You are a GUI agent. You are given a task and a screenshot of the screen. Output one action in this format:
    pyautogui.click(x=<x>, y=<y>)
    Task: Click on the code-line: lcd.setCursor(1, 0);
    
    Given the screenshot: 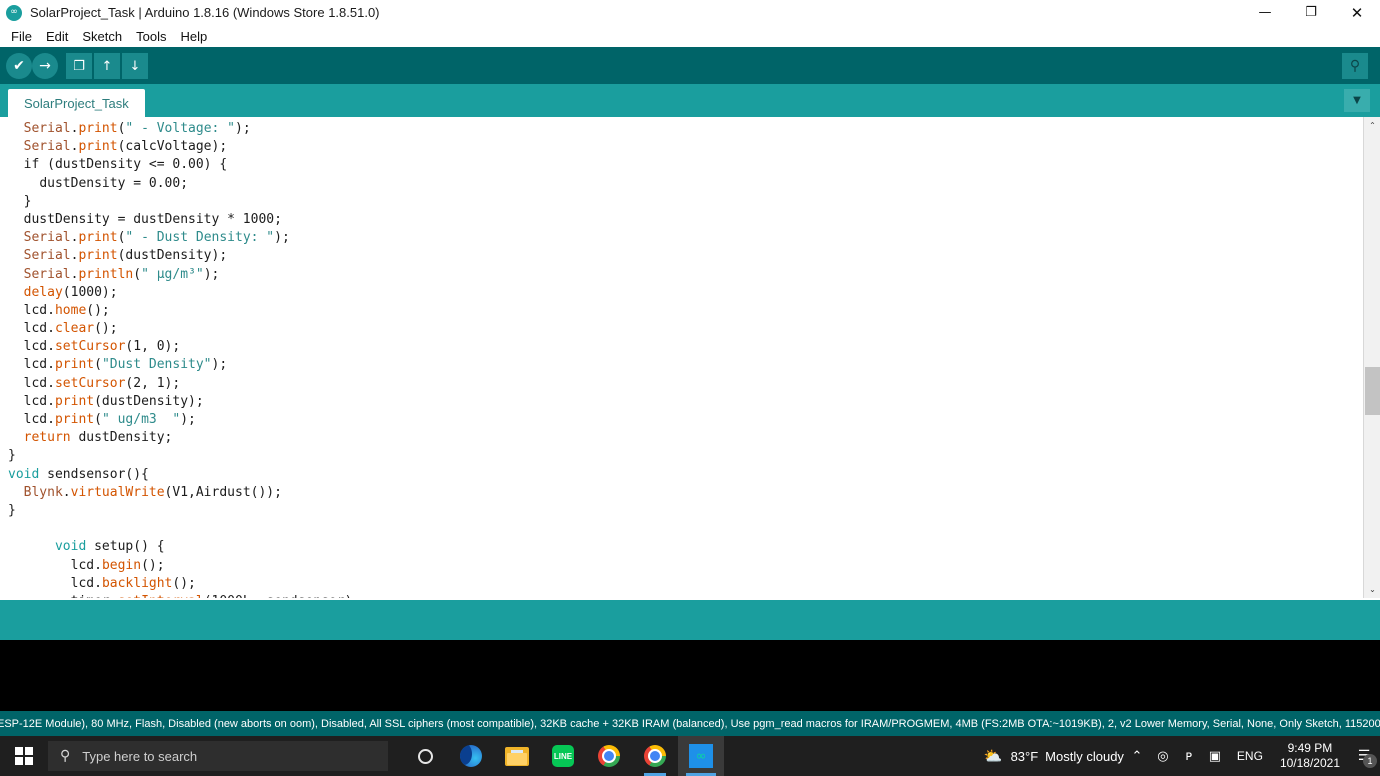 What is the action you would take?
    pyautogui.click(x=102, y=347)
    